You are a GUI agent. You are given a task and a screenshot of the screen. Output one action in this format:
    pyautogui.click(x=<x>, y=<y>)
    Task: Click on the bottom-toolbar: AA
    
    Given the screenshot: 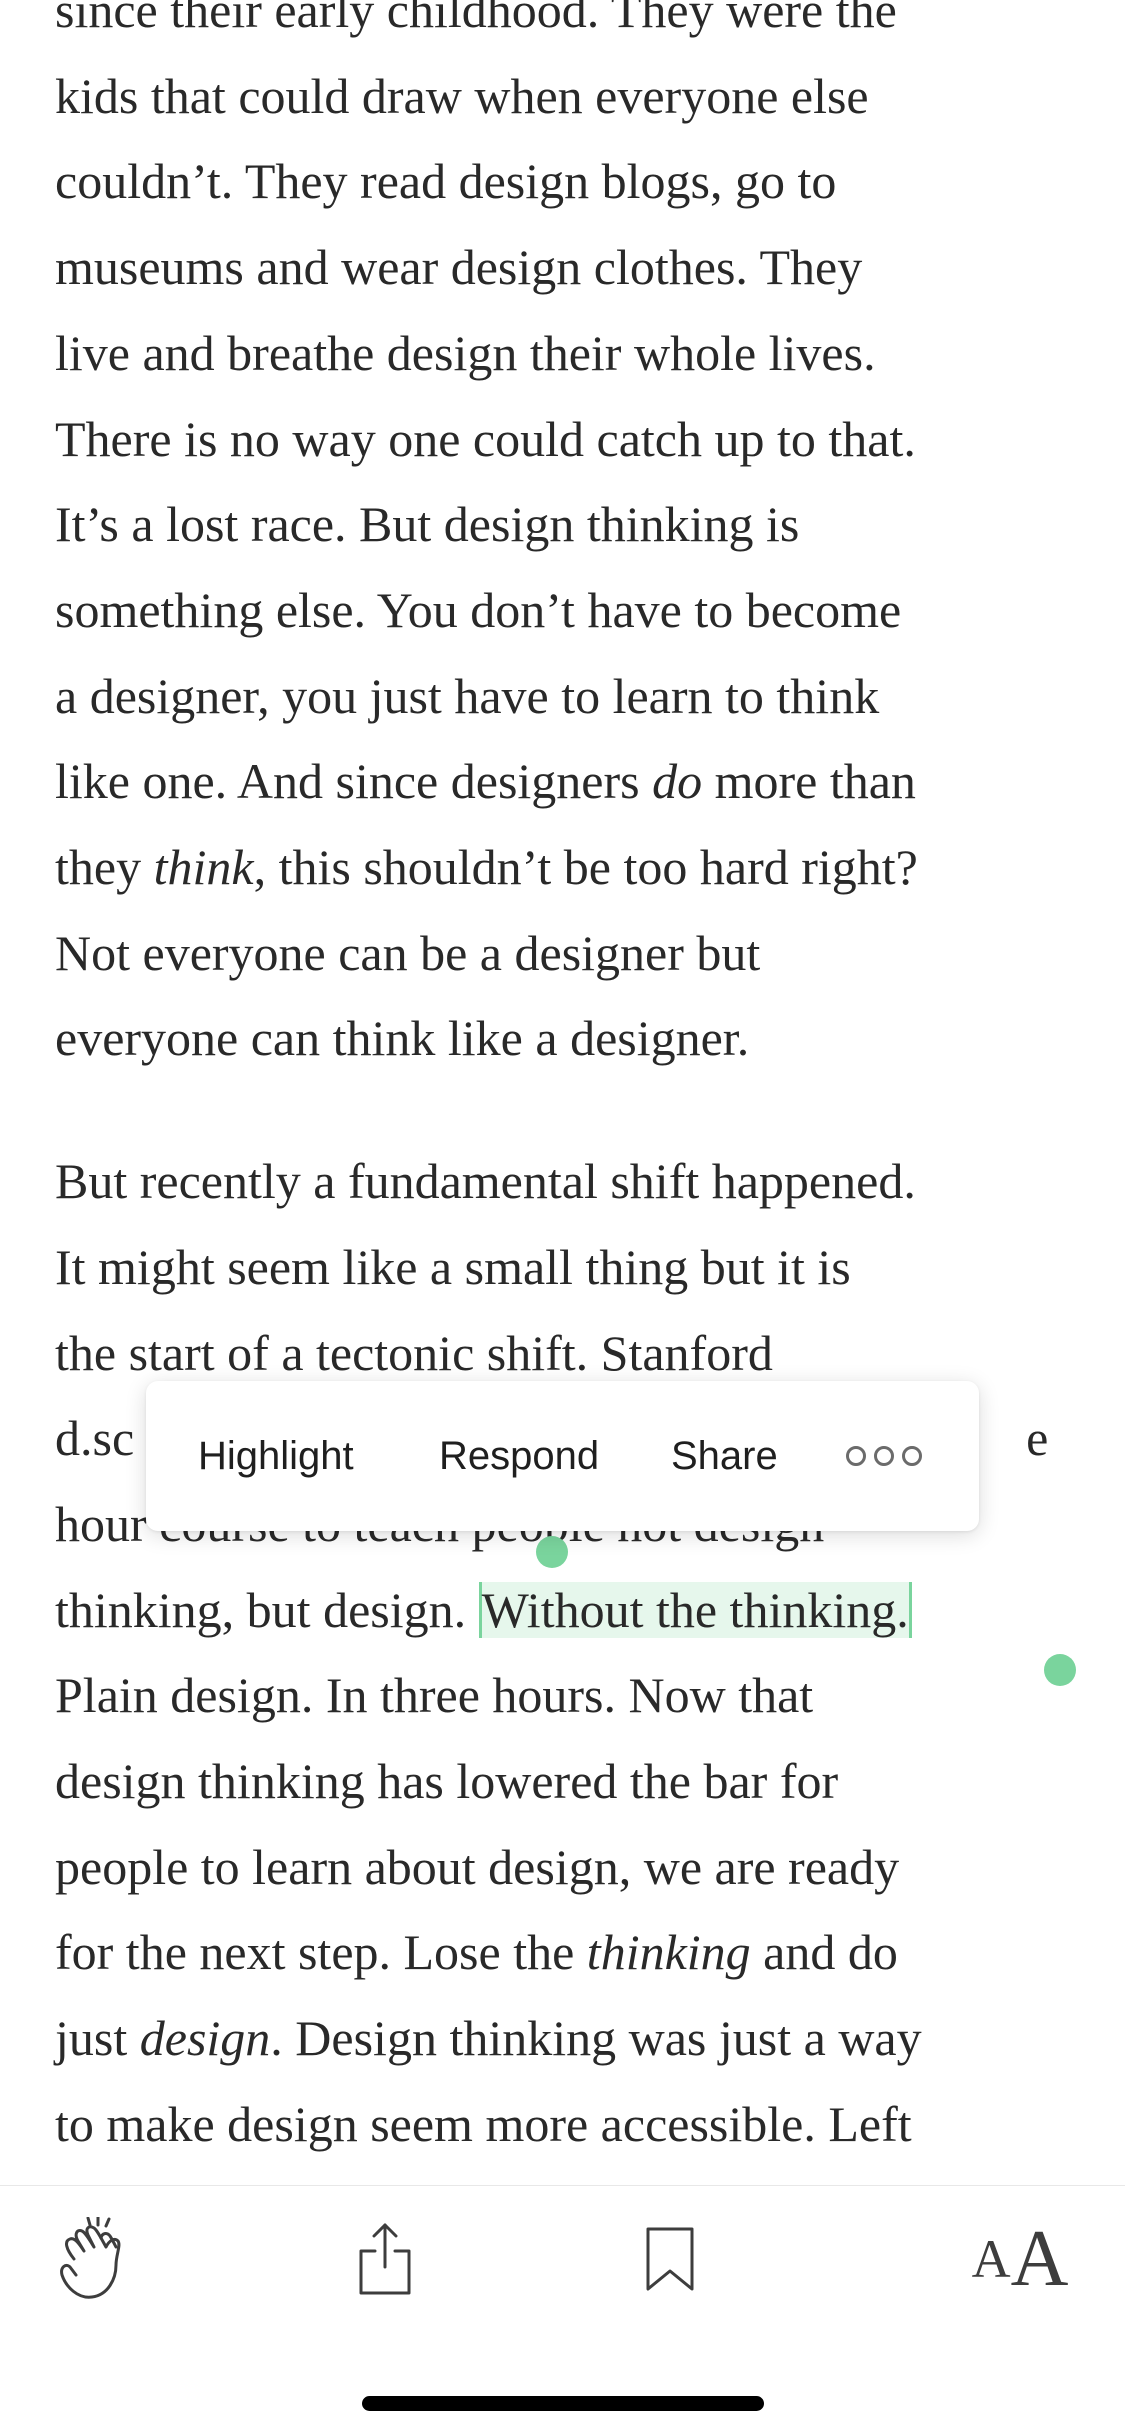 What is the action you would take?
    pyautogui.click(x=562, y=2255)
    